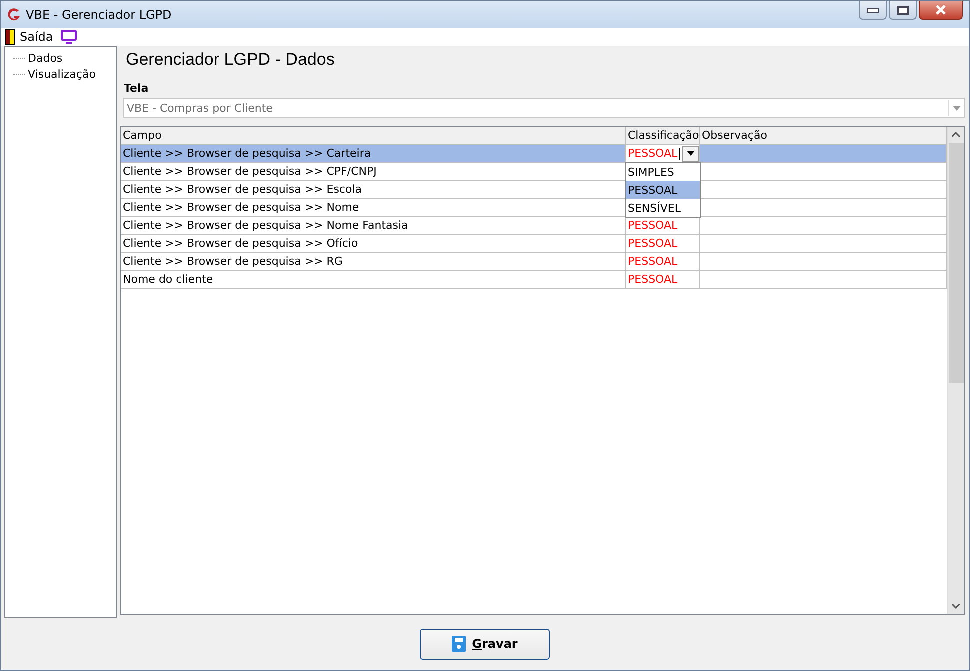 The height and width of the screenshot is (671, 970). What do you see at coordinates (663, 208) in the screenshot?
I see `dropdown-option: SENSÍVEL` at bounding box center [663, 208].